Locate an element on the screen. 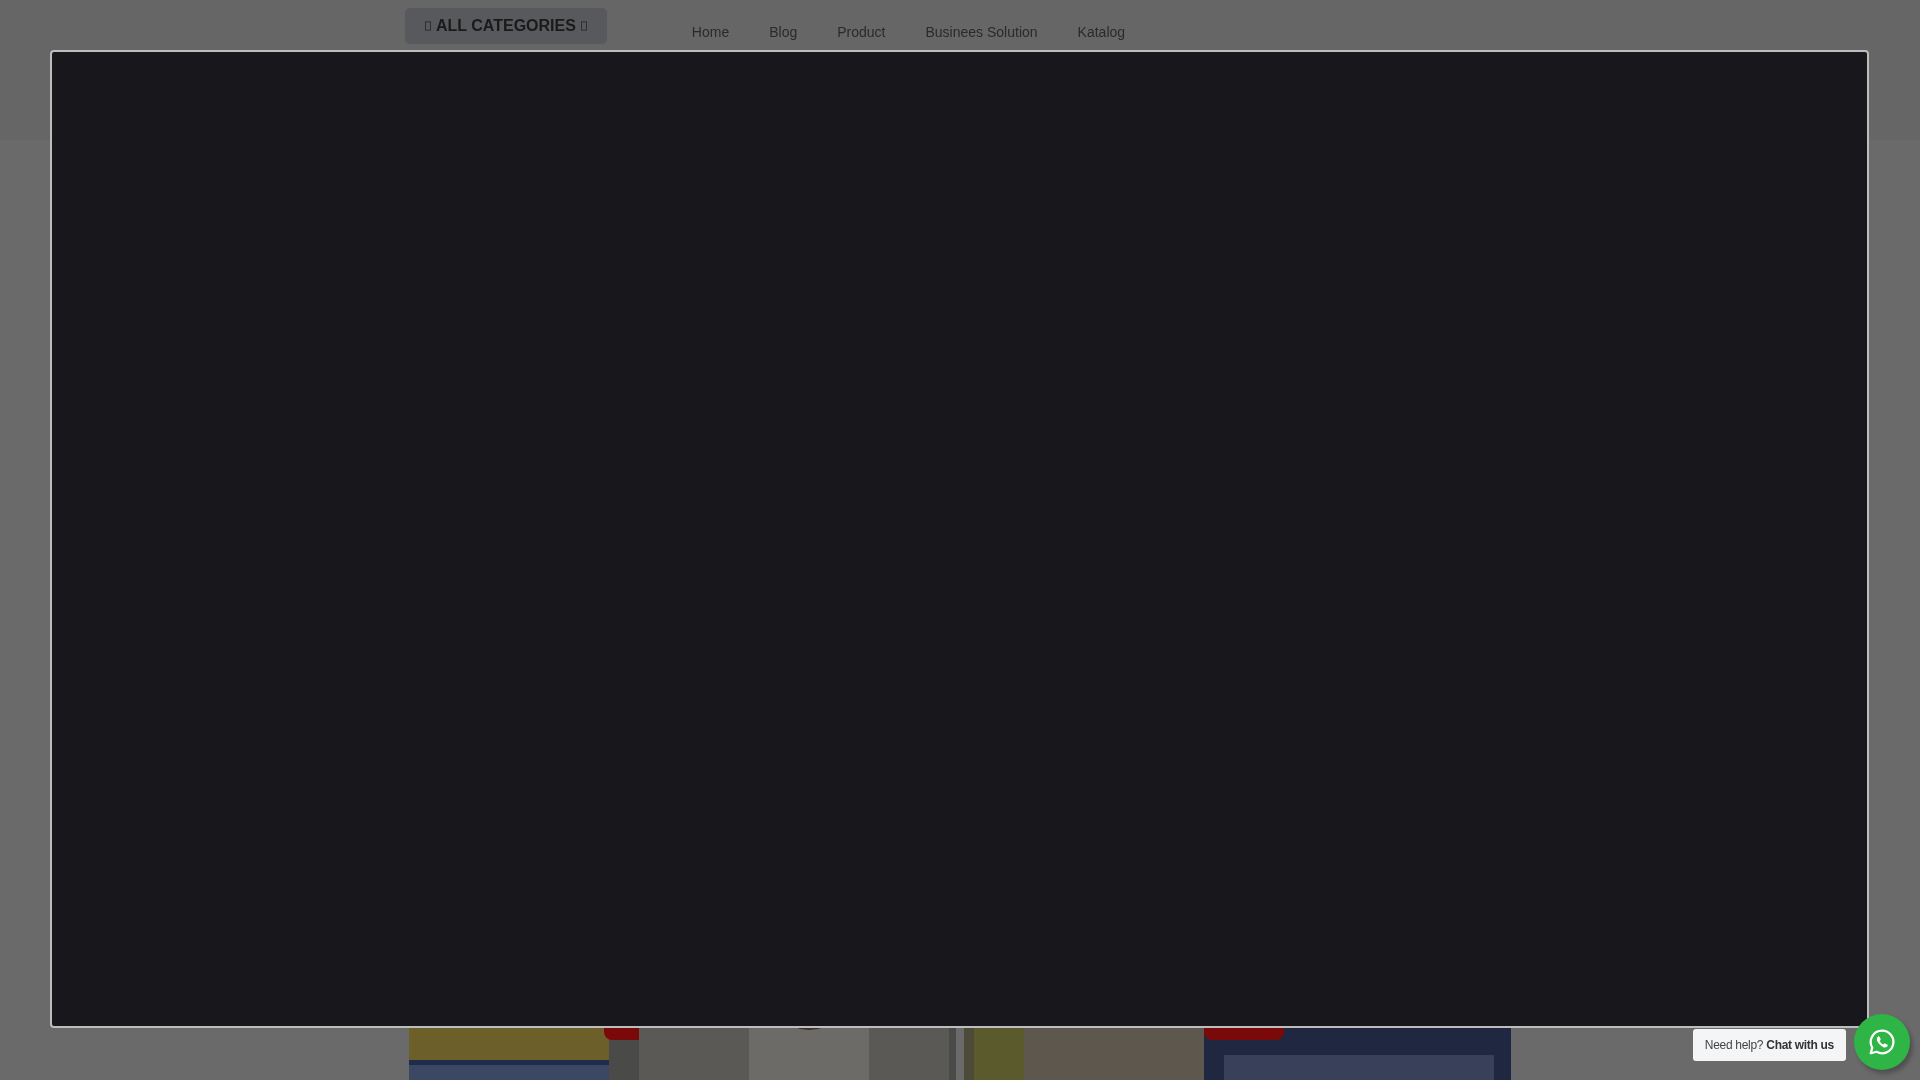  chat-prompt: Need help? Chat with us is located at coordinates (1769, 1045).